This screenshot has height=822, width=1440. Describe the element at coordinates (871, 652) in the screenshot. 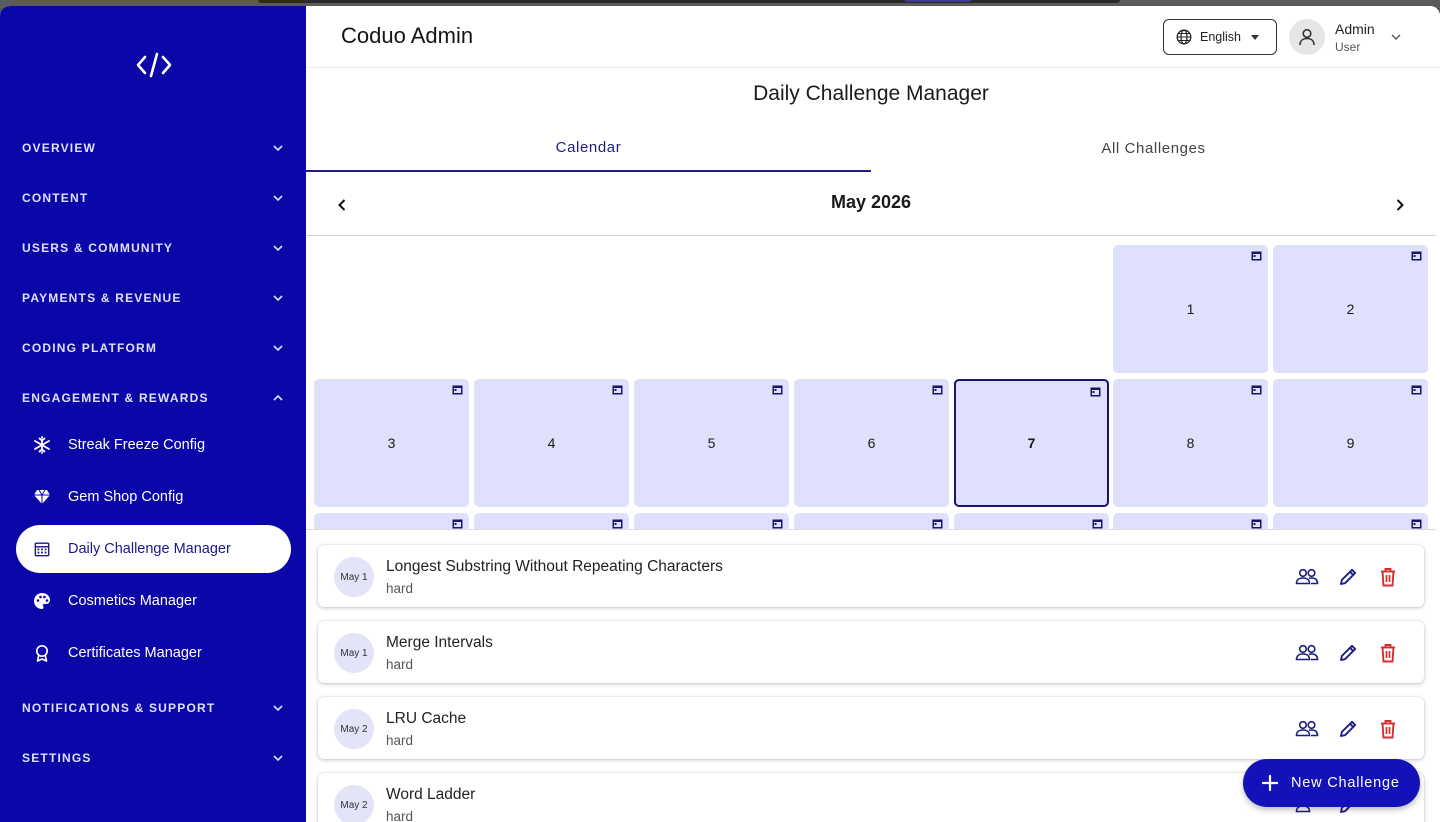

I see `list-item: May 1 Merge Intervals hard` at that location.